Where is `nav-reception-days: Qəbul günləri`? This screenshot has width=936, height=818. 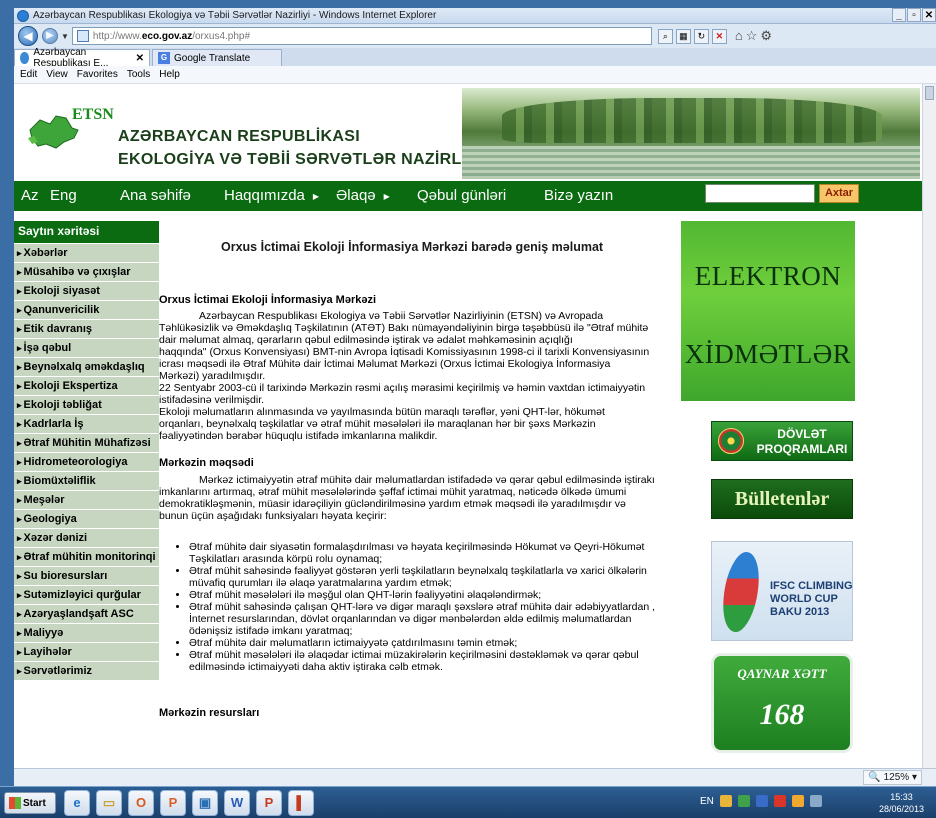
nav-reception-days: Qəbul günləri is located at coordinates (461, 195).